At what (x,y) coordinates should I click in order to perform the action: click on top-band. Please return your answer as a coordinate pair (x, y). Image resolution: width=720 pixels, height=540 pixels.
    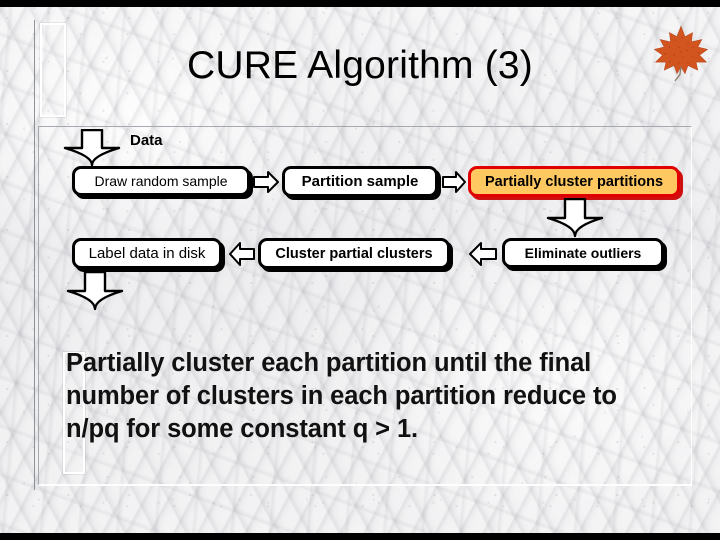
    Looking at the image, I should click on (360, 3).